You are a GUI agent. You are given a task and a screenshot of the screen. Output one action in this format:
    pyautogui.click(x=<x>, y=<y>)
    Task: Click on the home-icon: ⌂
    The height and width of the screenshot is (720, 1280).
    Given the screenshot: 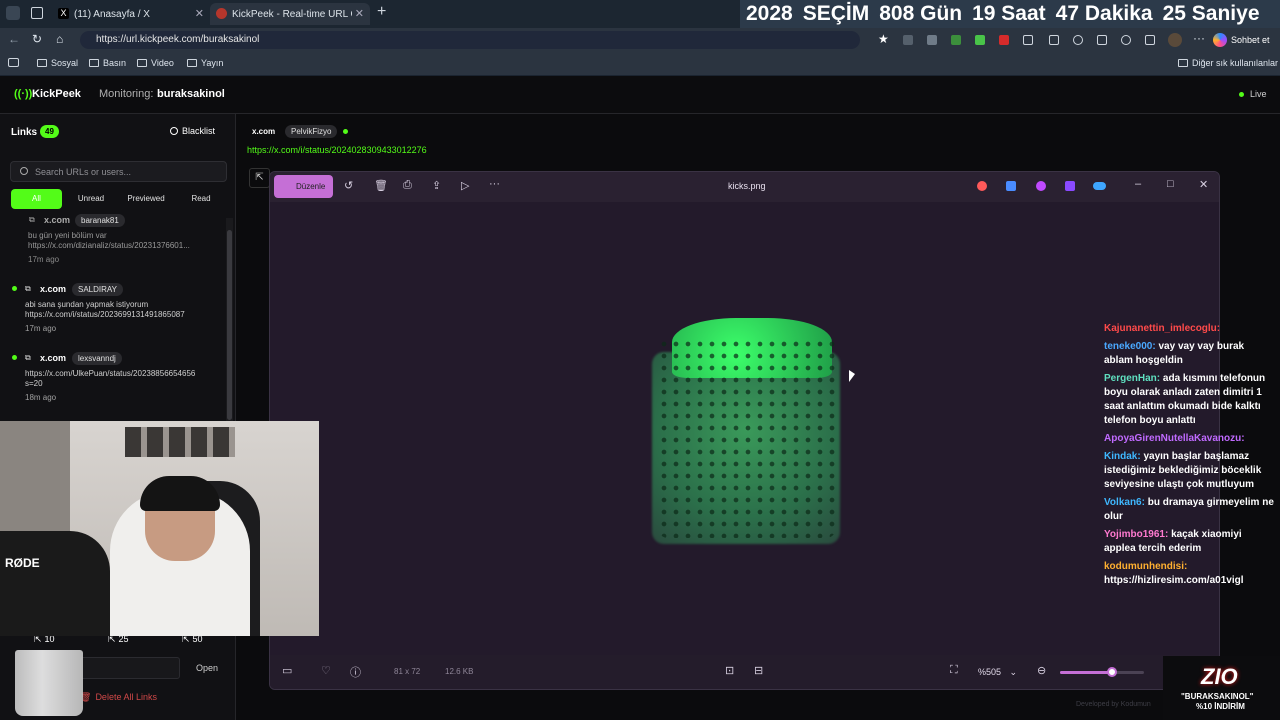 What is the action you would take?
    pyautogui.click(x=59, y=39)
    